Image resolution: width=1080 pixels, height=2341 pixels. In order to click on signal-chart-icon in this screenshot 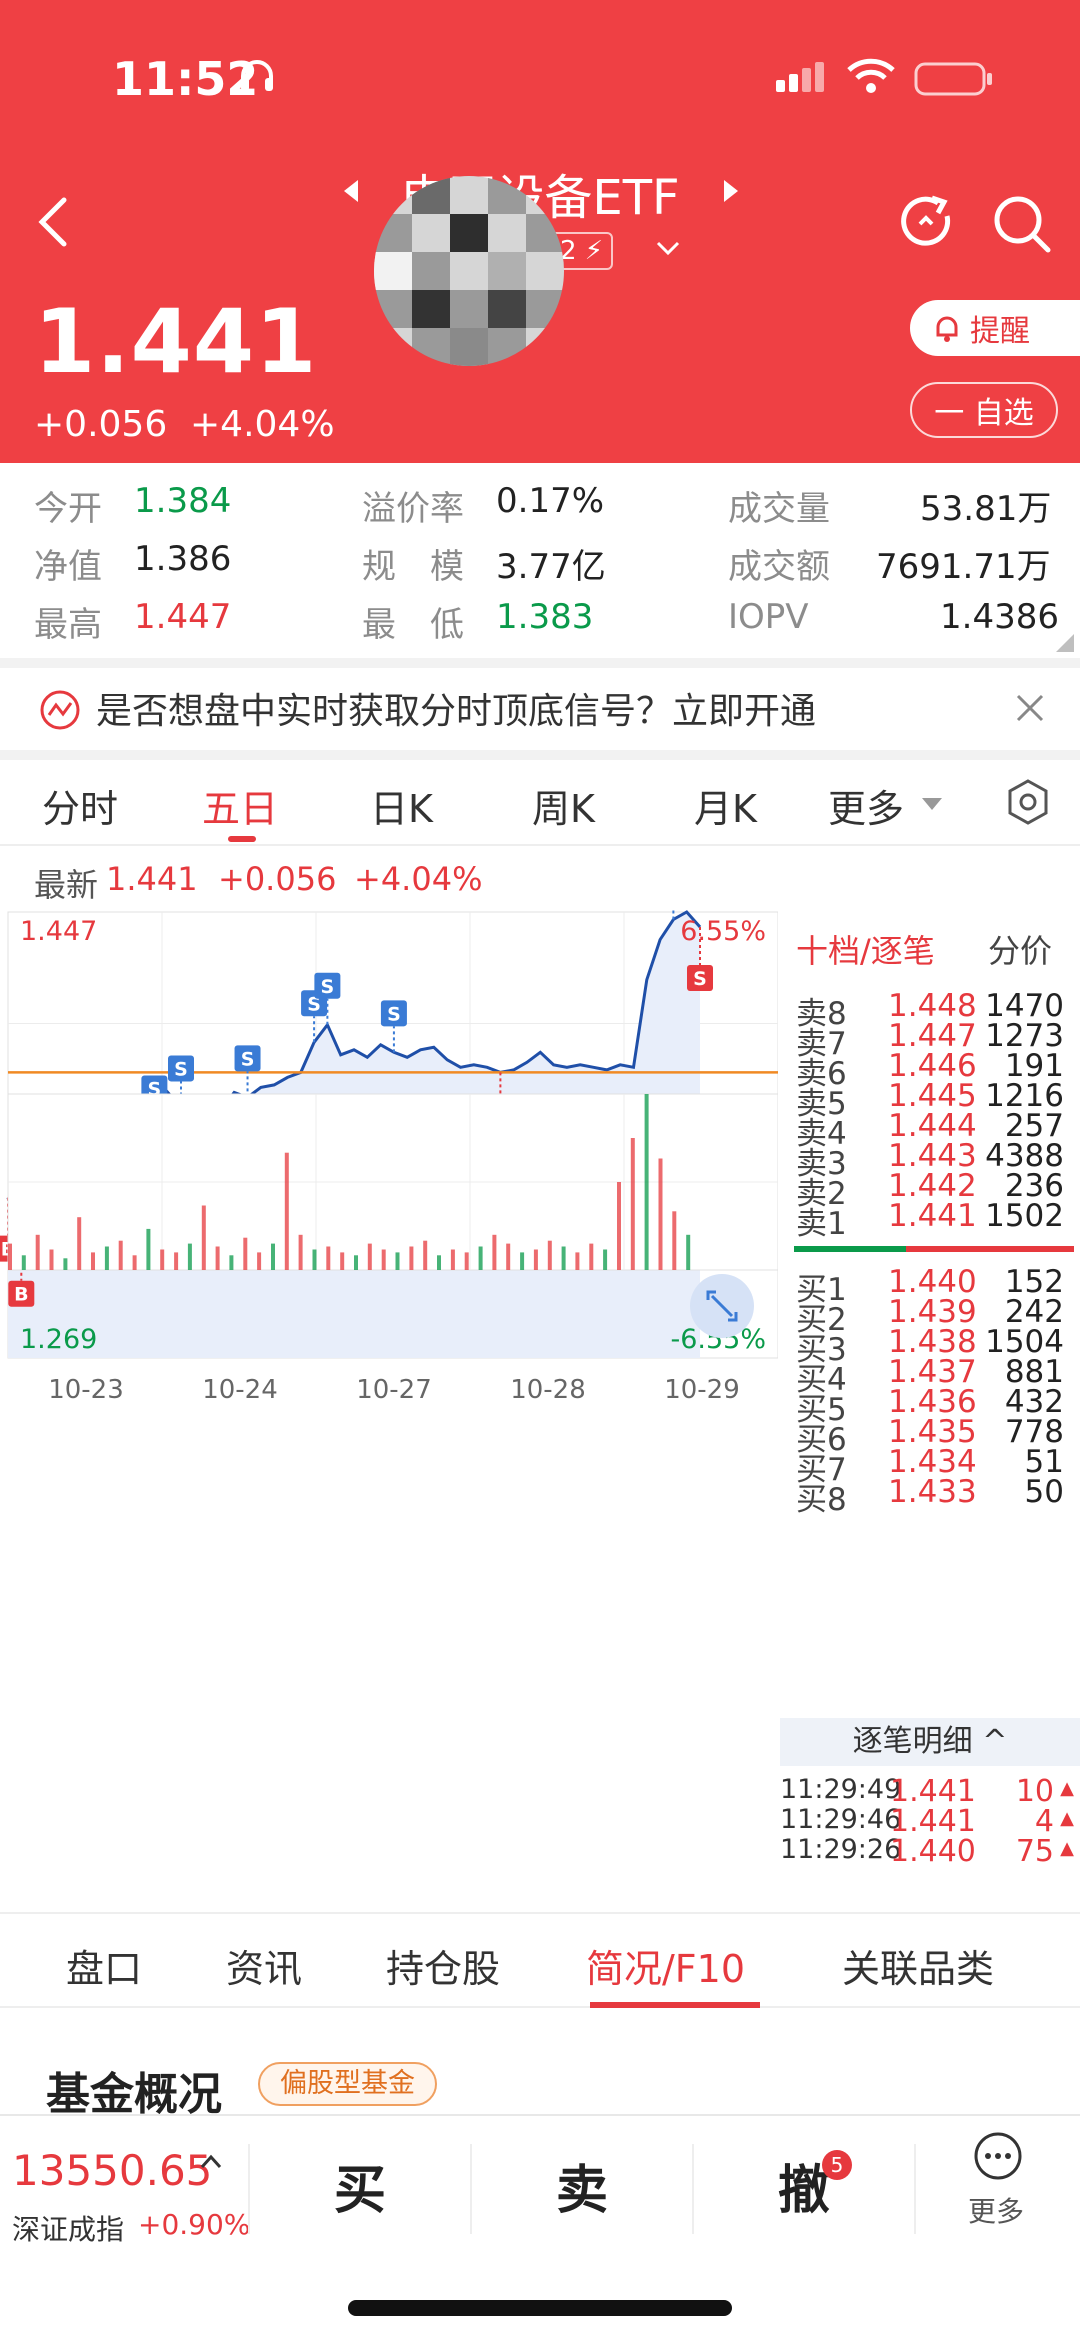, I will do `click(60, 710)`.